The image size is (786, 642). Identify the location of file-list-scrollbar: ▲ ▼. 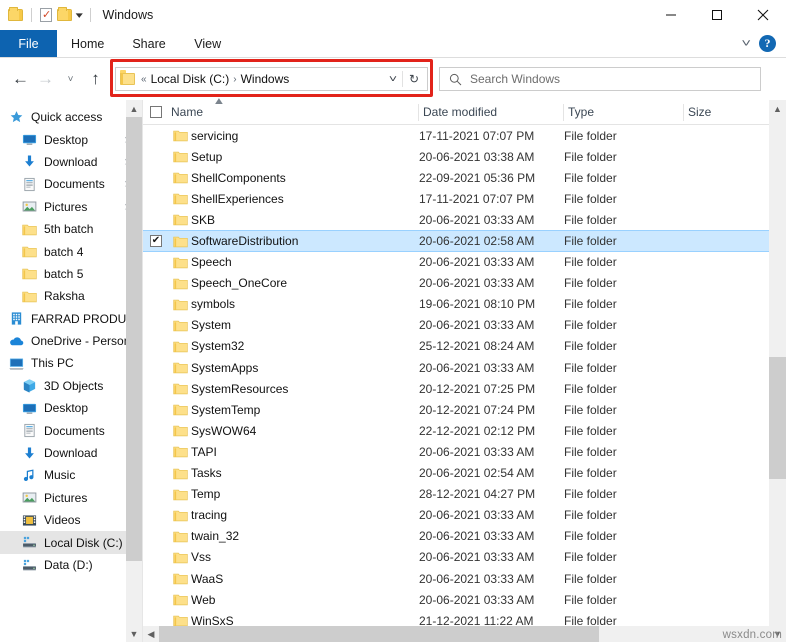
(777, 371).